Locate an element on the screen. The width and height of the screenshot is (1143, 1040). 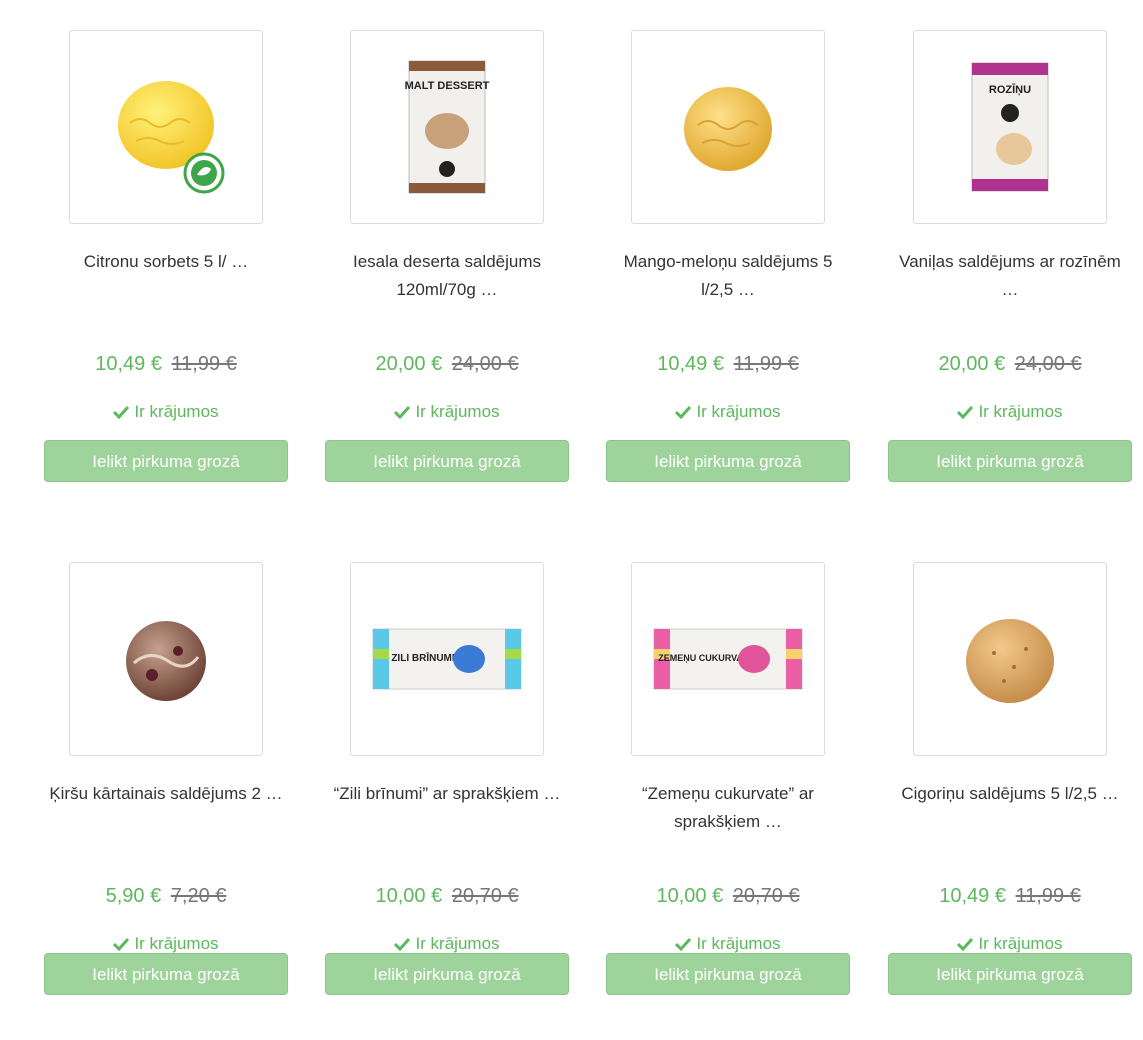
product-image: ZEMEŅU CUKURVATE is located at coordinates (728, 659).